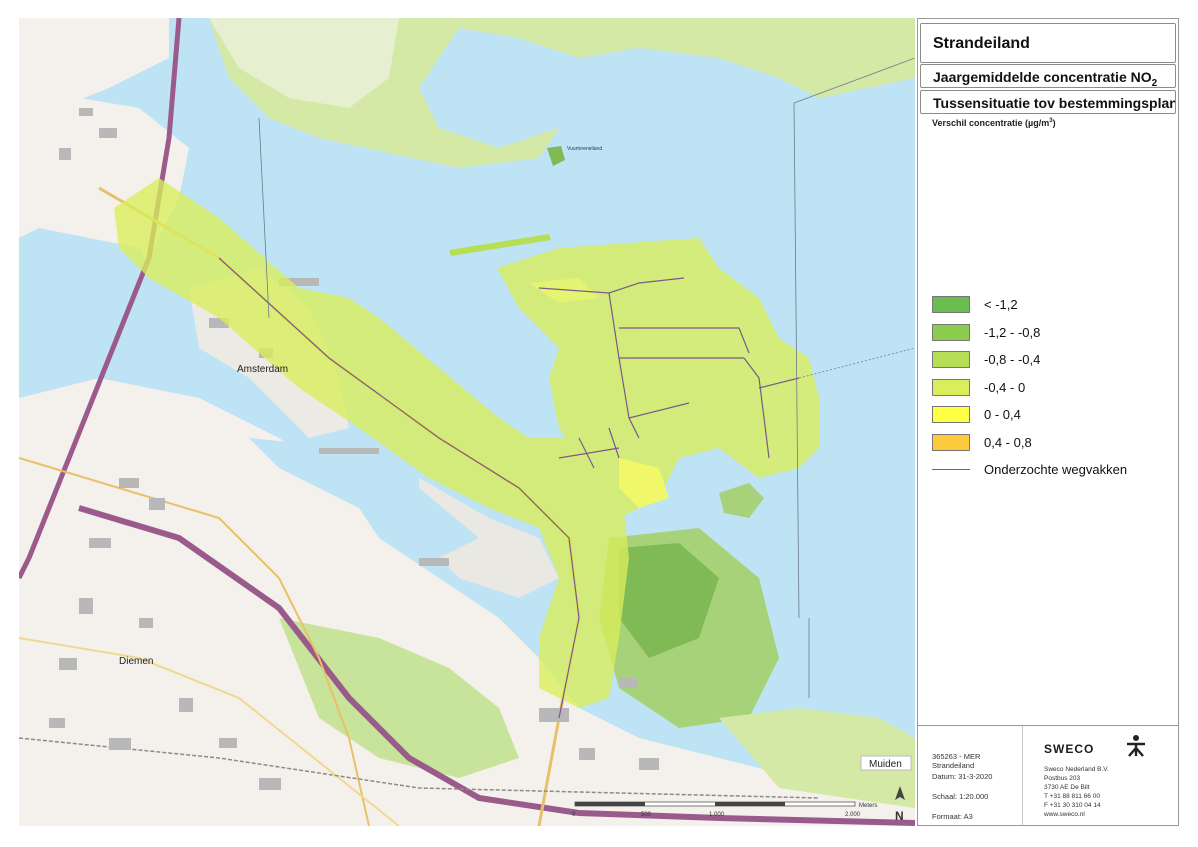  What do you see at coordinates (1002, 415) in the screenshot?
I see `legend-label: 0 - 0,4` at bounding box center [1002, 415].